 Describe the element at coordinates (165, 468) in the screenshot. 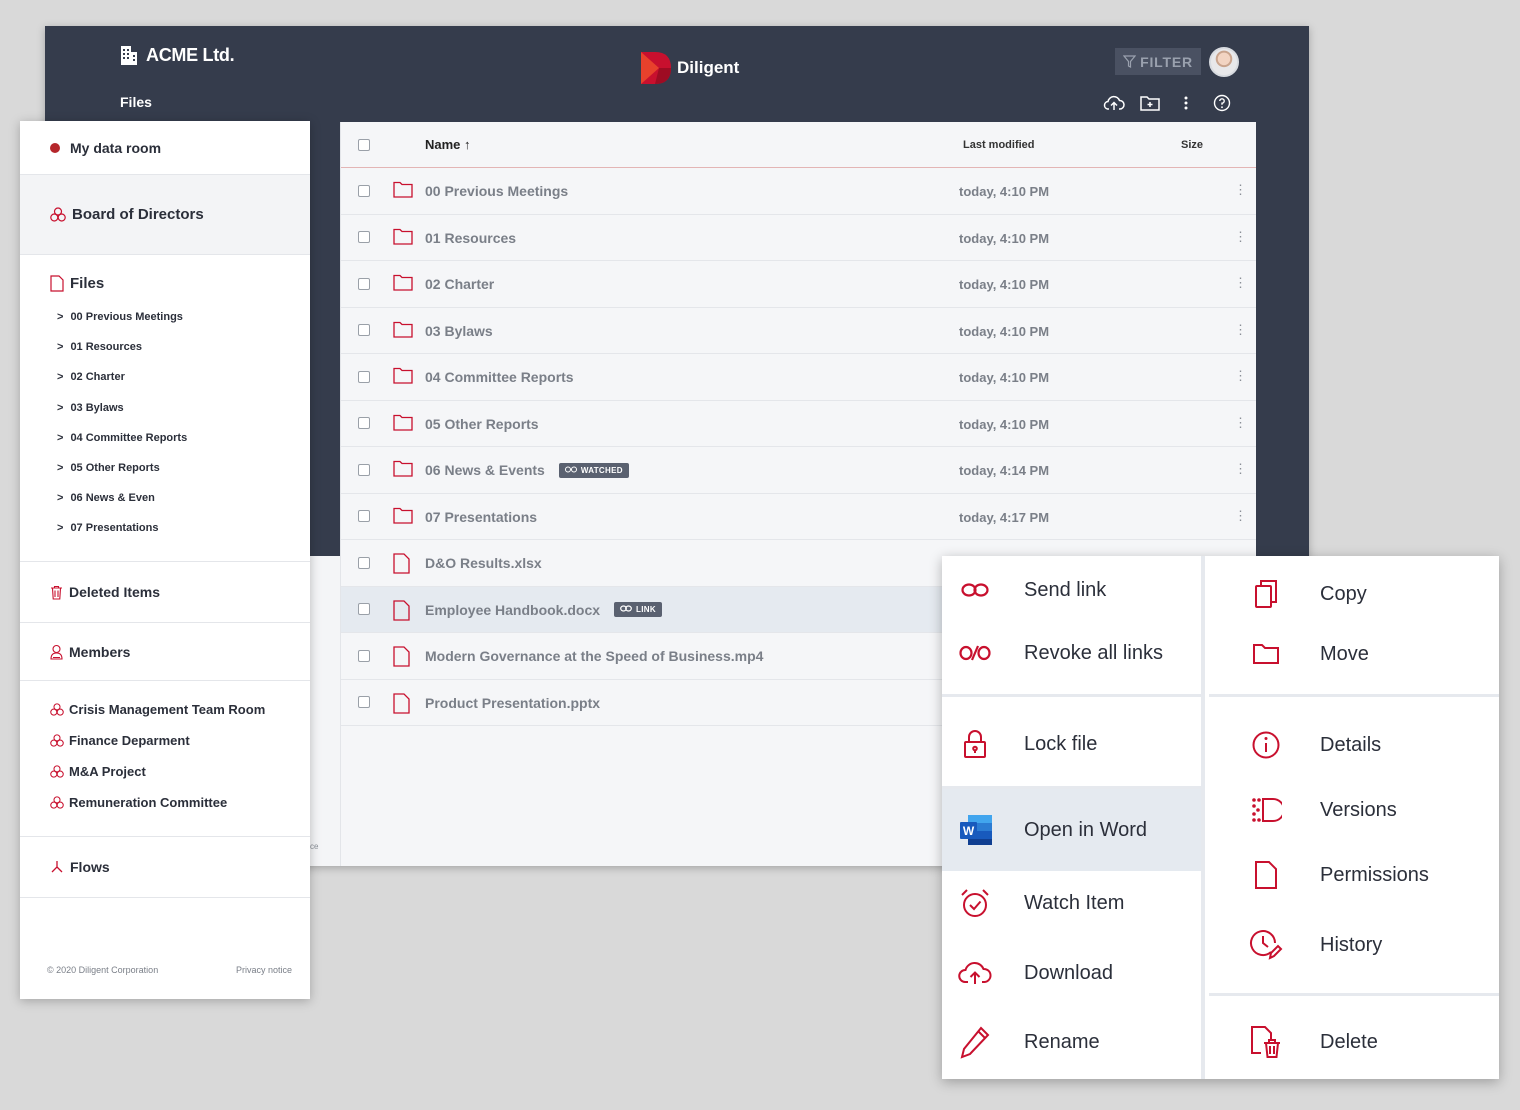

I see `sidebar-folder-item: >05 Other Reports` at that location.